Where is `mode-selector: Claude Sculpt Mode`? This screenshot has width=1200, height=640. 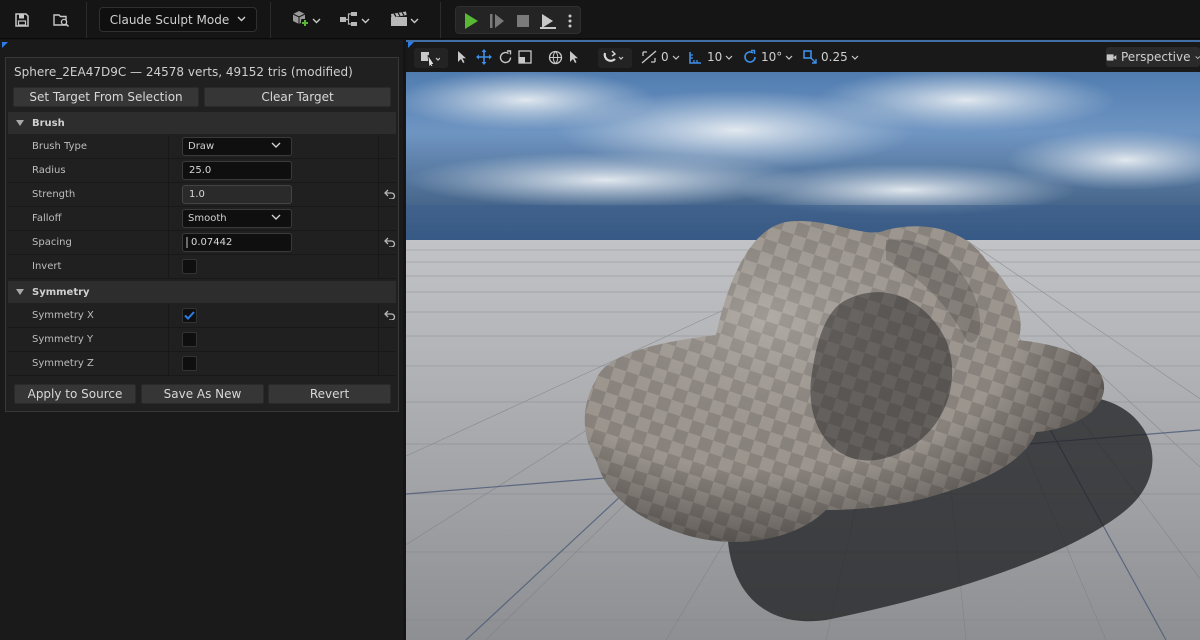
mode-selector: Claude Sculpt Mode is located at coordinates (178, 19).